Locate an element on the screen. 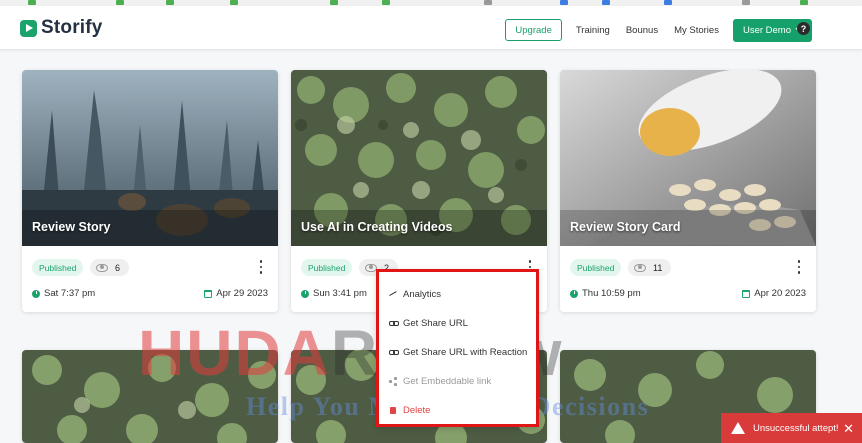 The height and width of the screenshot is (443, 862). menu-item-share-reaction: Get Share URL with Reaction is located at coordinates (458, 352).